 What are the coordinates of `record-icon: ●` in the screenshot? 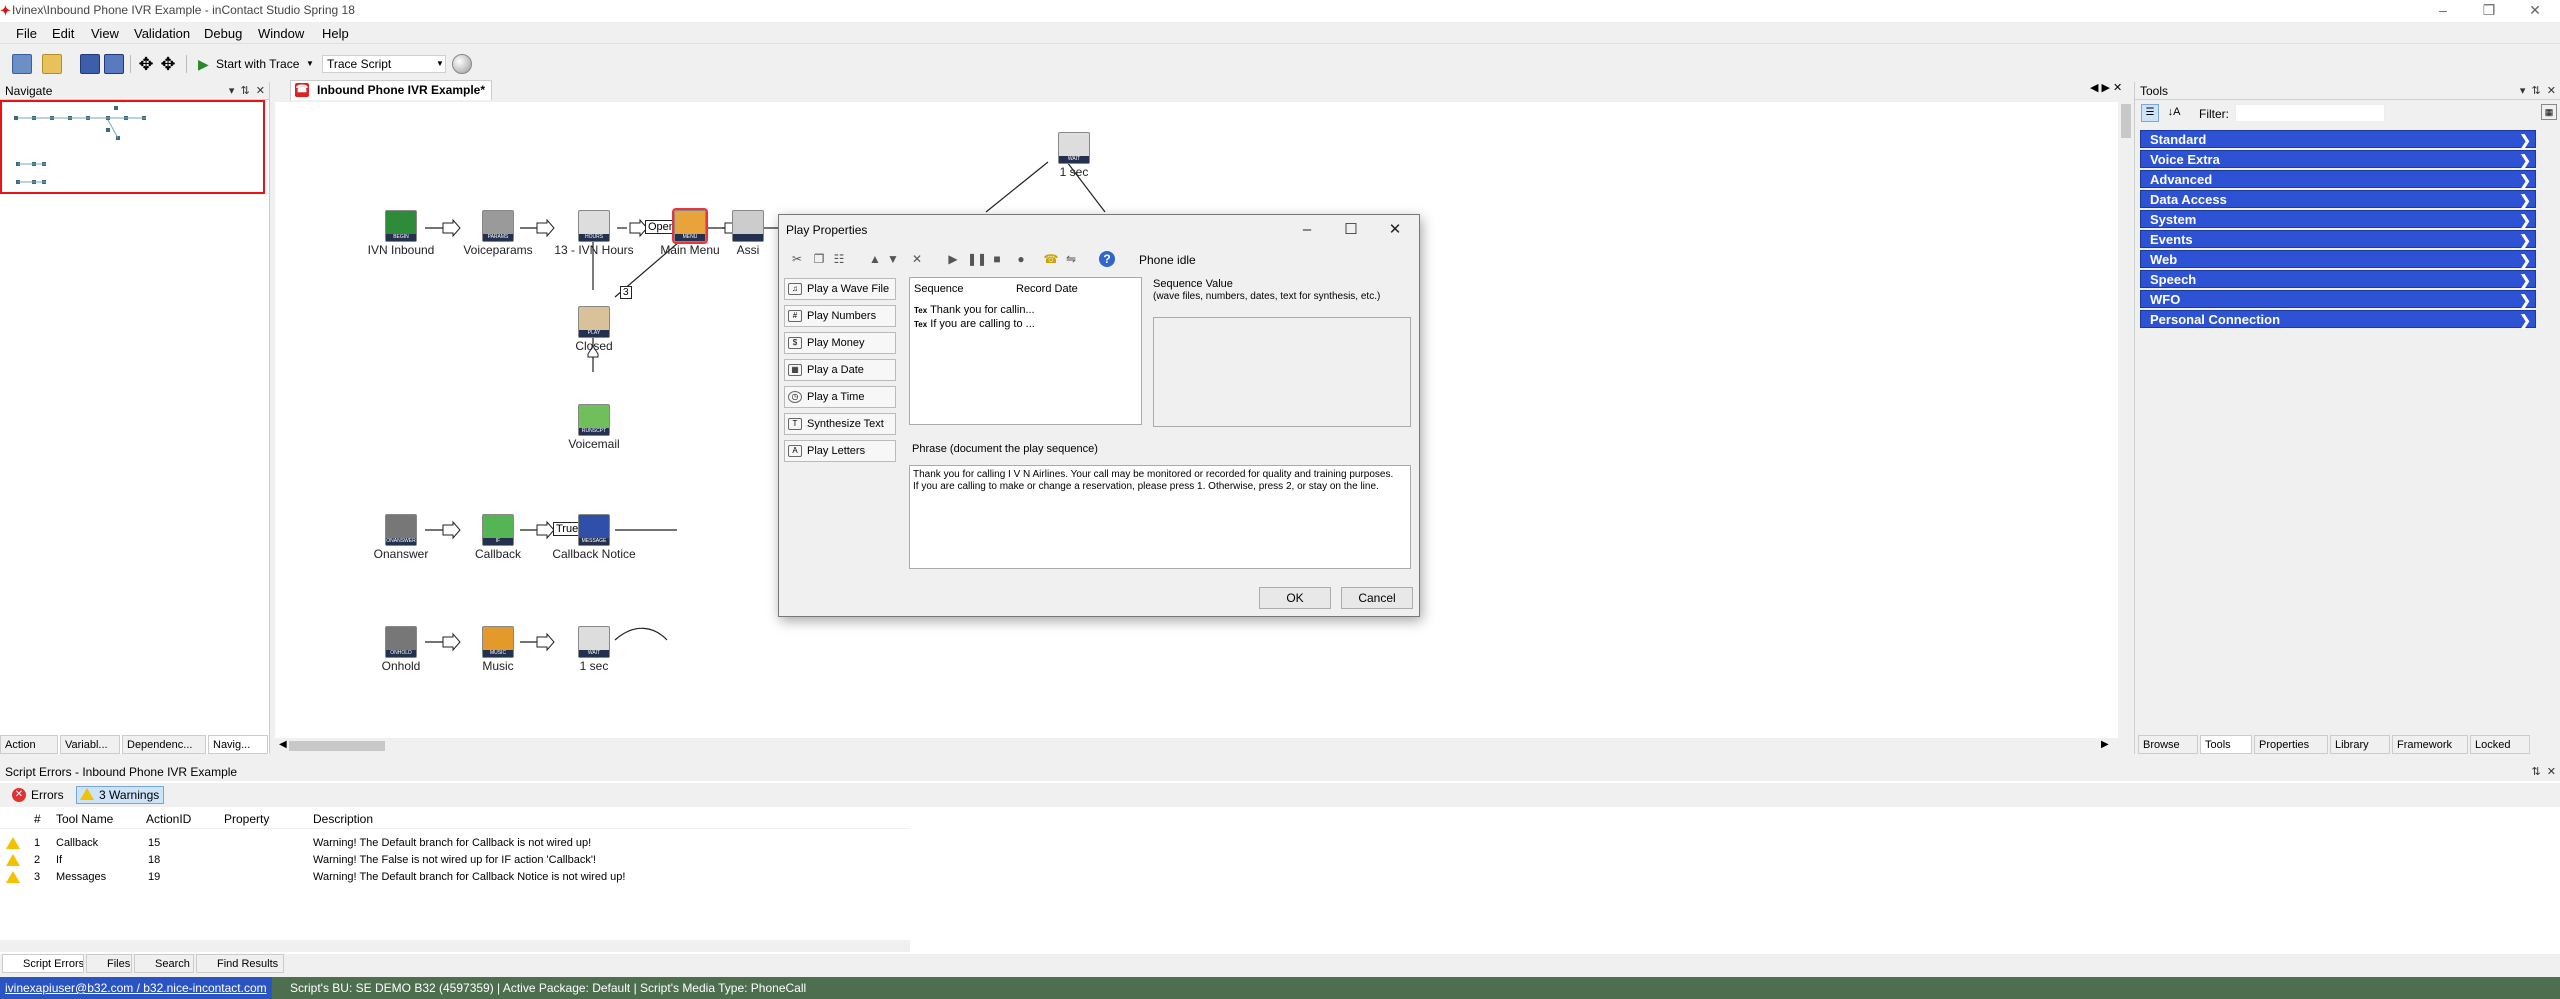 It's located at (1021, 259).